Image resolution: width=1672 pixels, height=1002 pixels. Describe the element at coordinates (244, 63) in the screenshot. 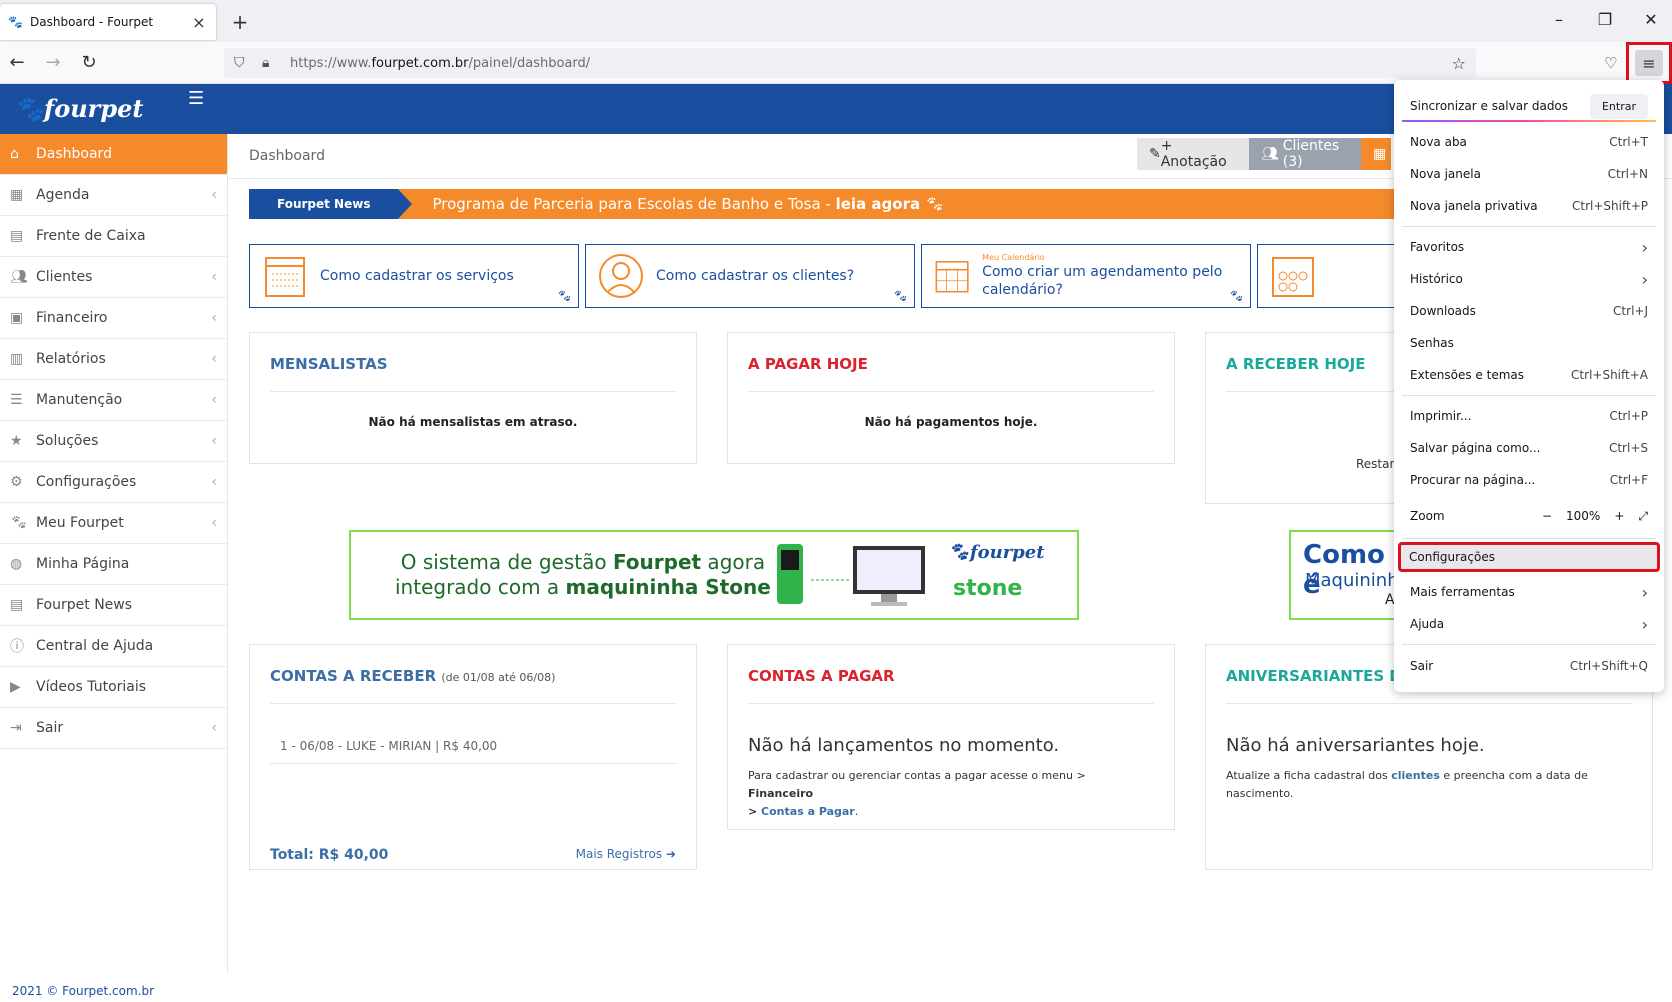

I see `shield-icon: ⛉` at that location.